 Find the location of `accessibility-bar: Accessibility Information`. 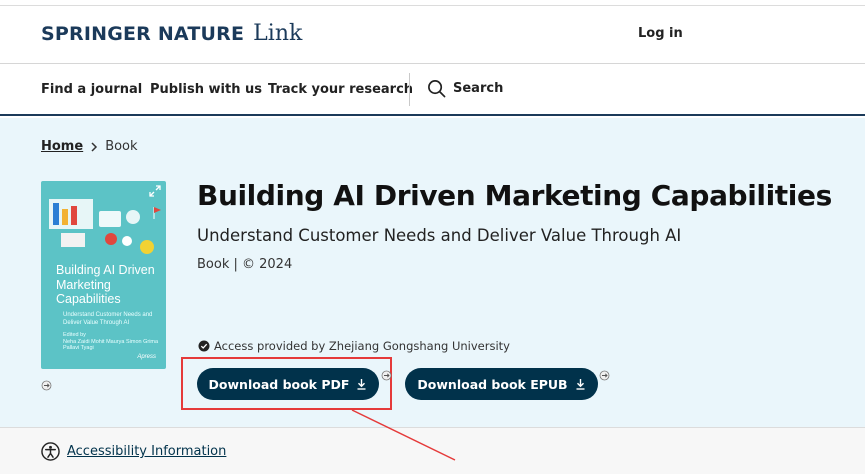

accessibility-bar: Accessibility Information is located at coordinates (432, 450).